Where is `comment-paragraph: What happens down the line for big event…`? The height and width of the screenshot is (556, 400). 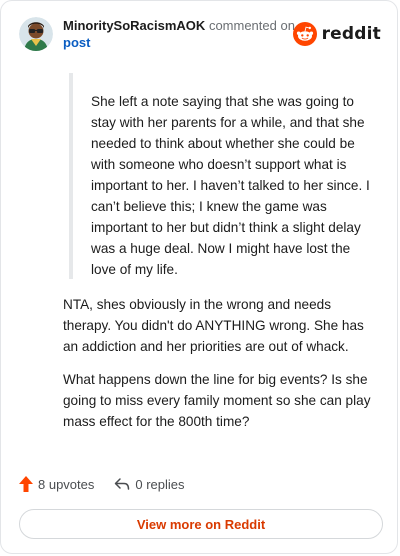 comment-paragraph: What happens down the line for big event… is located at coordinates (217, 400).